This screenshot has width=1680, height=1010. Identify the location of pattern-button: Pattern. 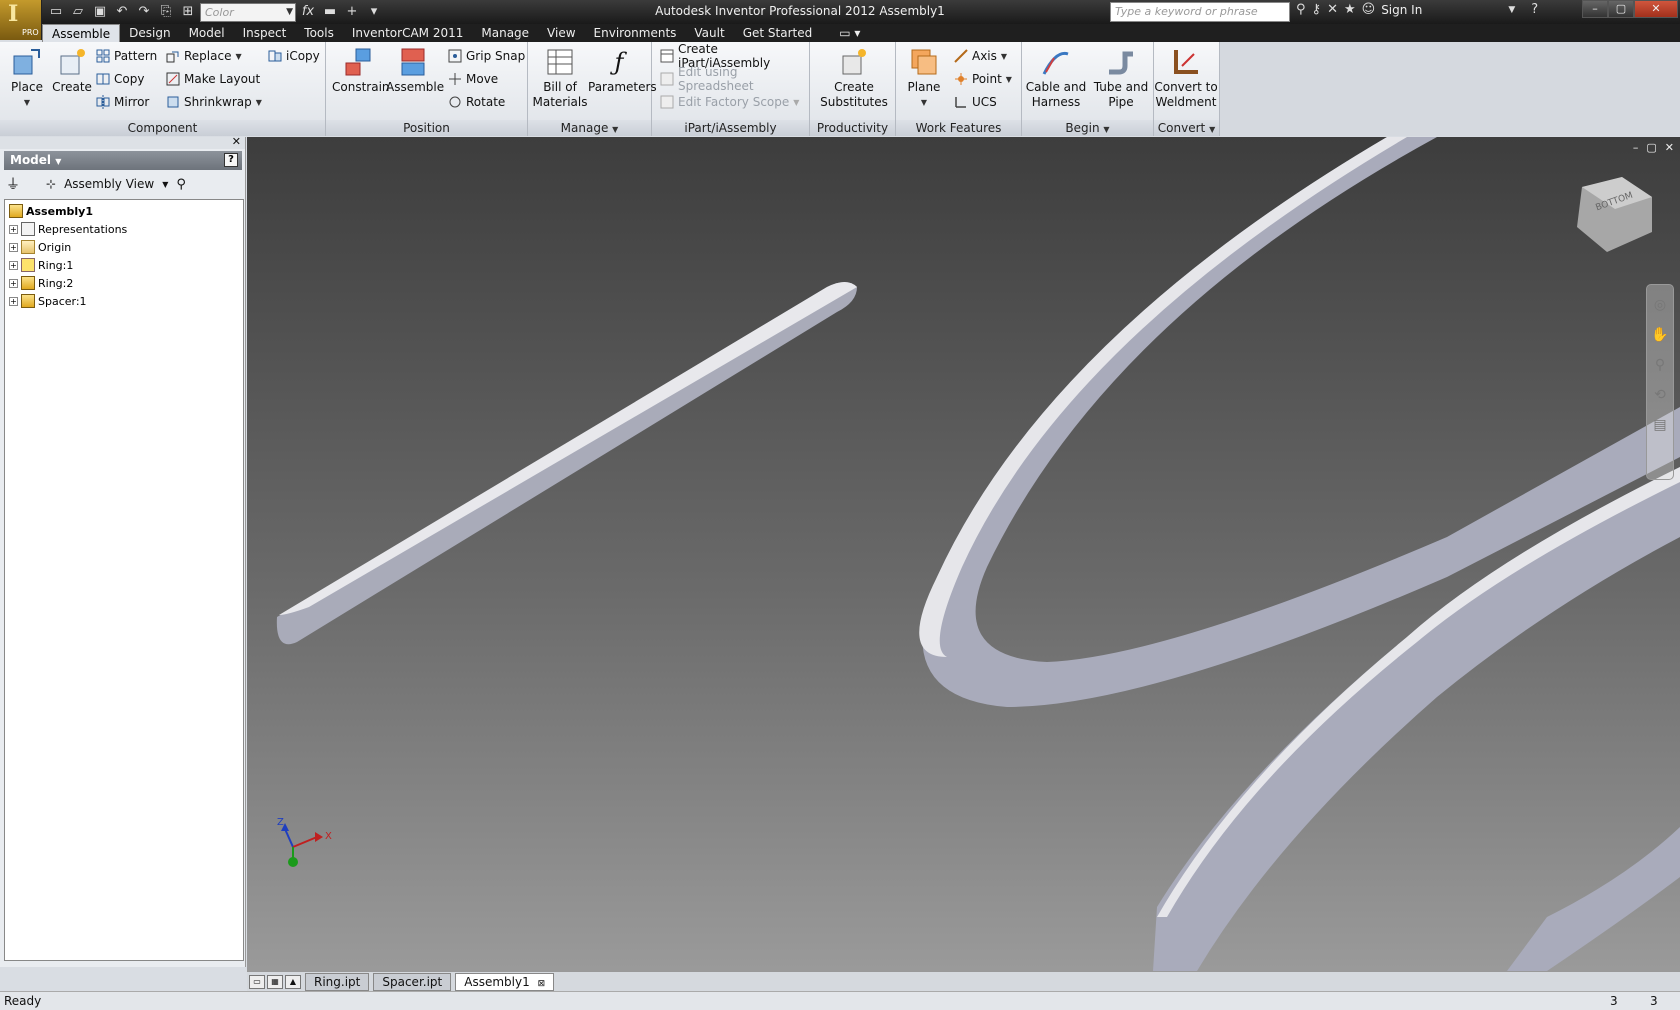
(126, 56).